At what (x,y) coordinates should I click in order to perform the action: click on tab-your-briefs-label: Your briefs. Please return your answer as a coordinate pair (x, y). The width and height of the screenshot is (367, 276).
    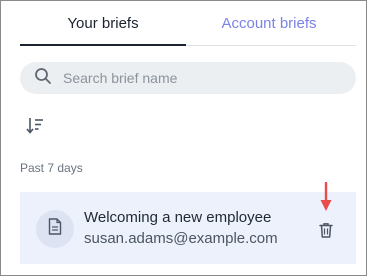
    Looking at the image, I should click on (103, 23).